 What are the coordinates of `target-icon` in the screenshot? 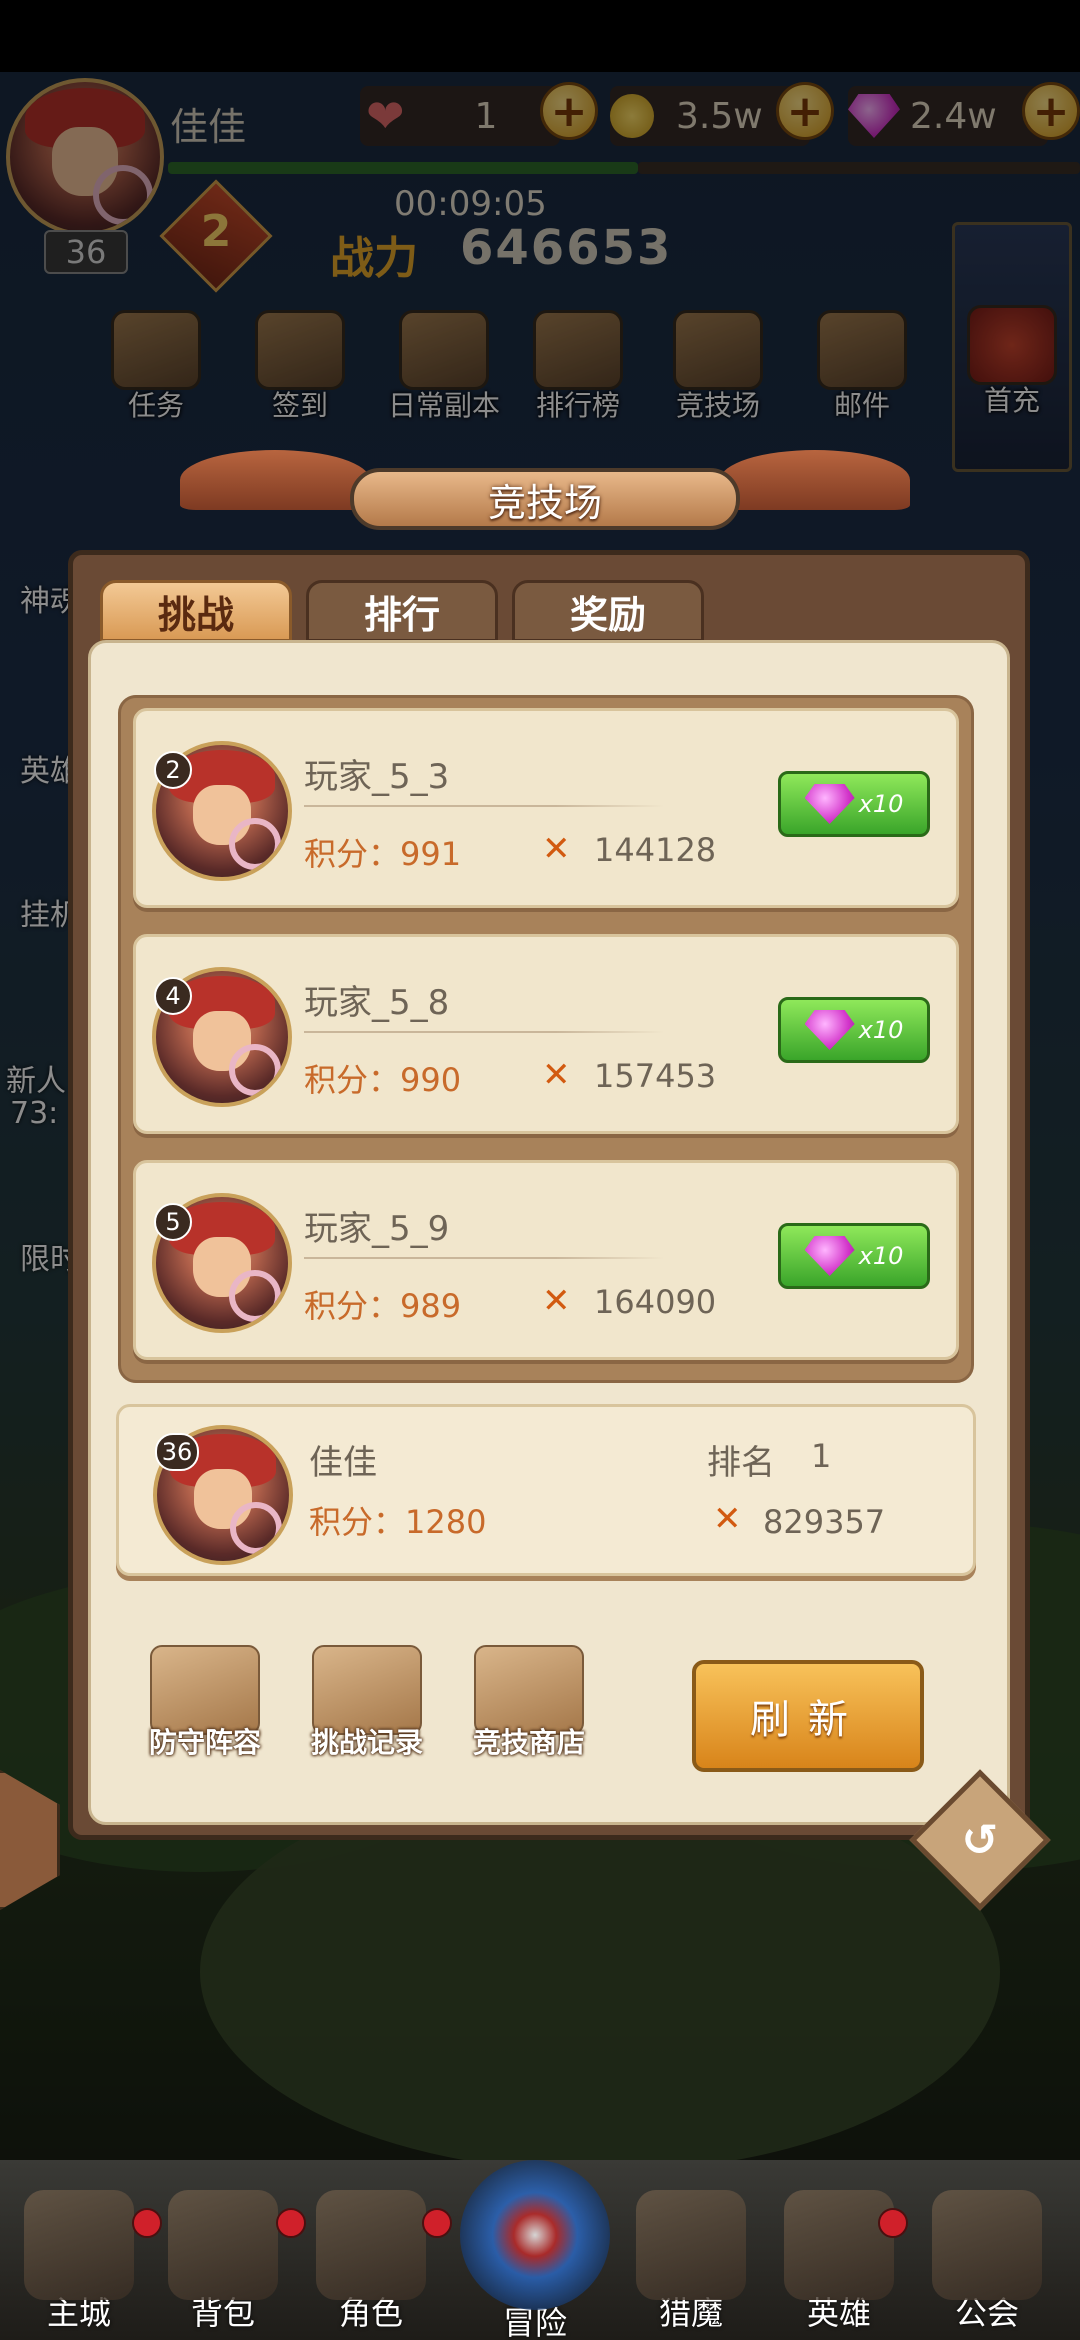 It's located at (535, 2235).